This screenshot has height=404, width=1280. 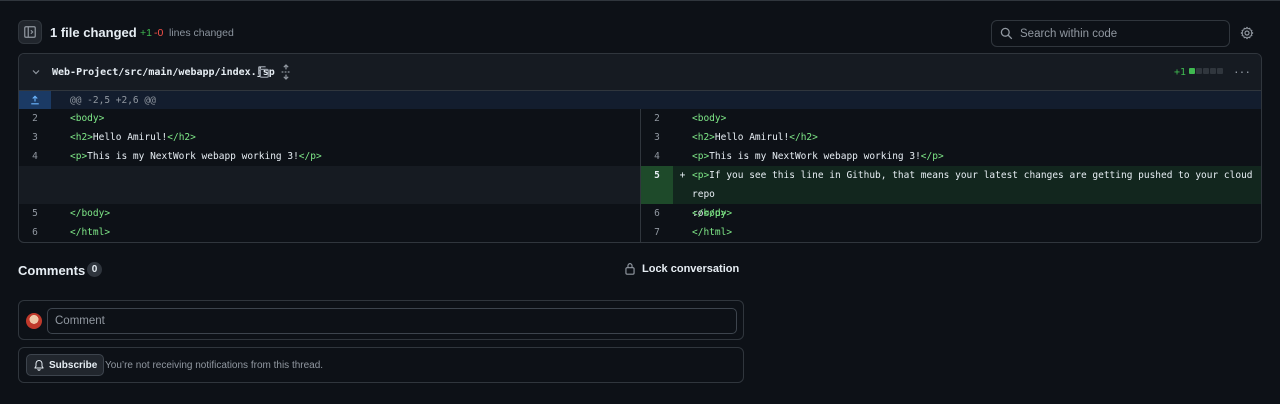 What do you see at coordinates (392, 321) in the screenshot?
I see `comment-input` at bounding box center [392, 321].